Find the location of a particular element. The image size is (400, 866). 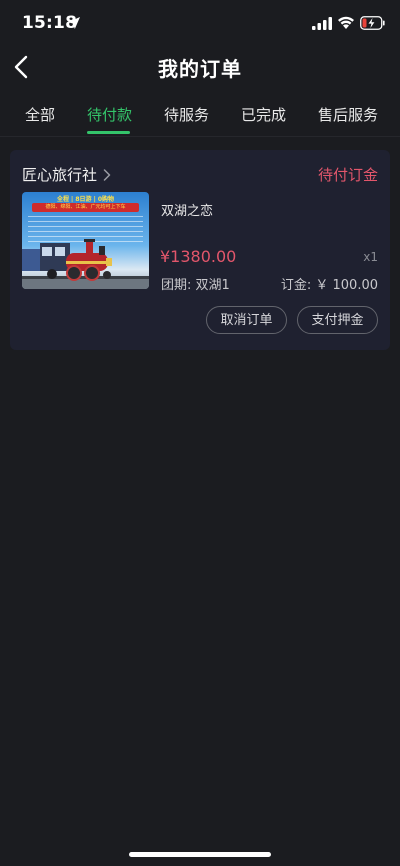

deposit-amount: 订金: ￥ 100.00 is located at coordinates (329, 285).